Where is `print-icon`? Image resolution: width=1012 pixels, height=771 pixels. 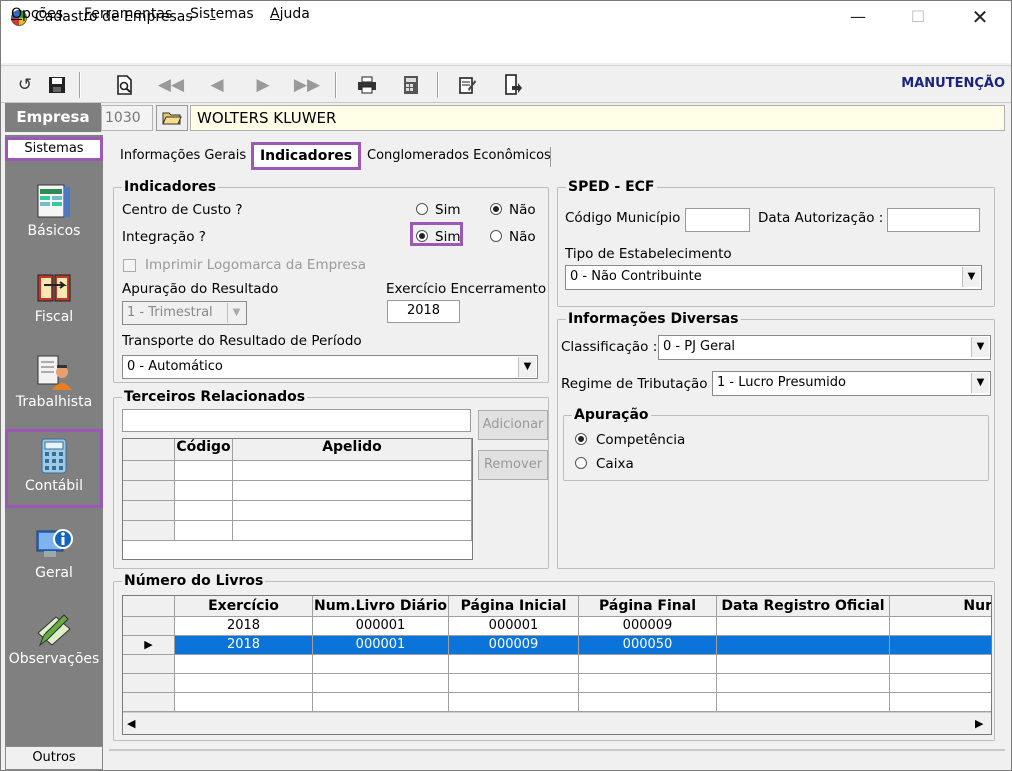 print-icon is located at coordinates (367, 85).